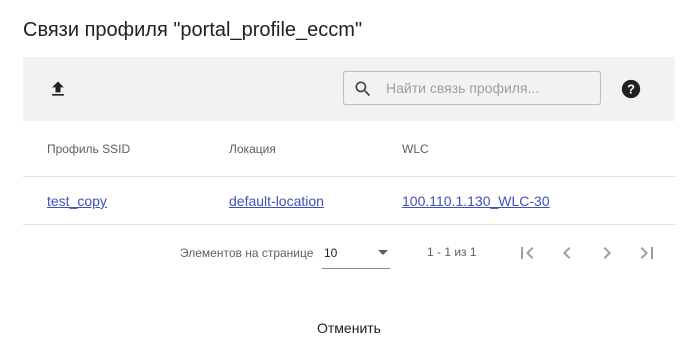  What do you see at coordinates (88, 149) in the screenshot?
I see `column-header-ssid-profile: Профиль SSID` at bounding box center [88, 149].